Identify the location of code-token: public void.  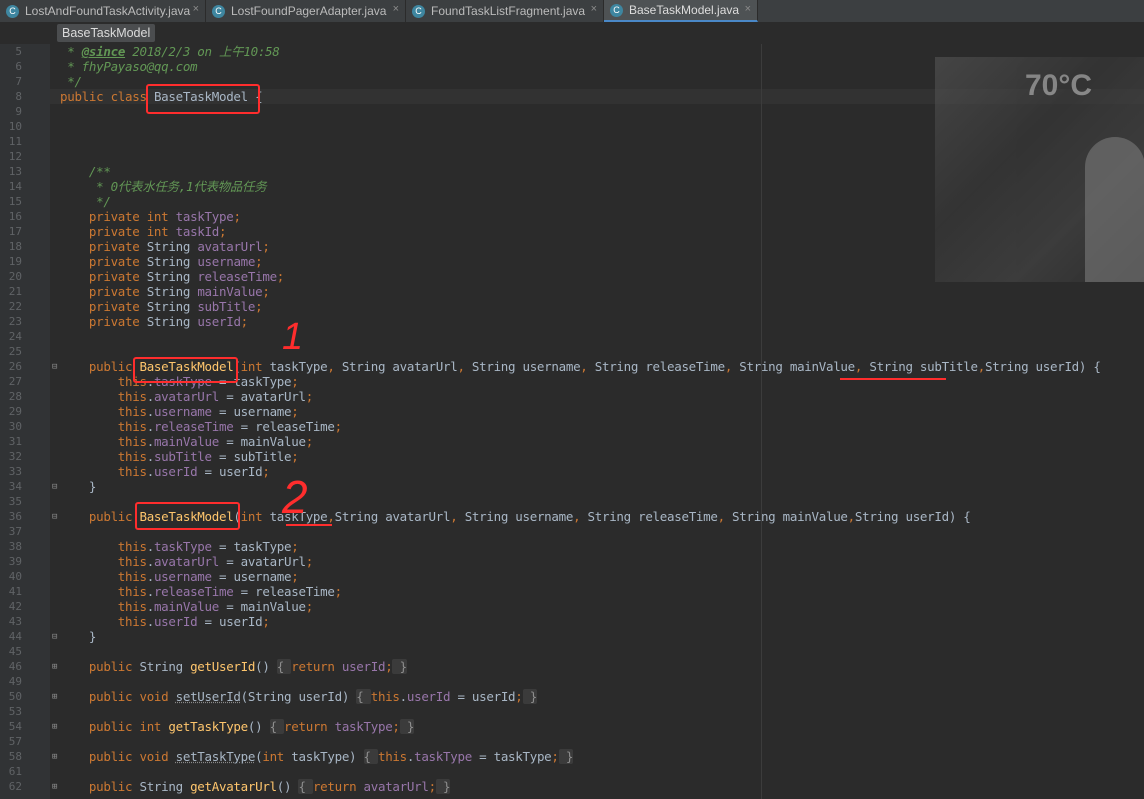
(118, 696).